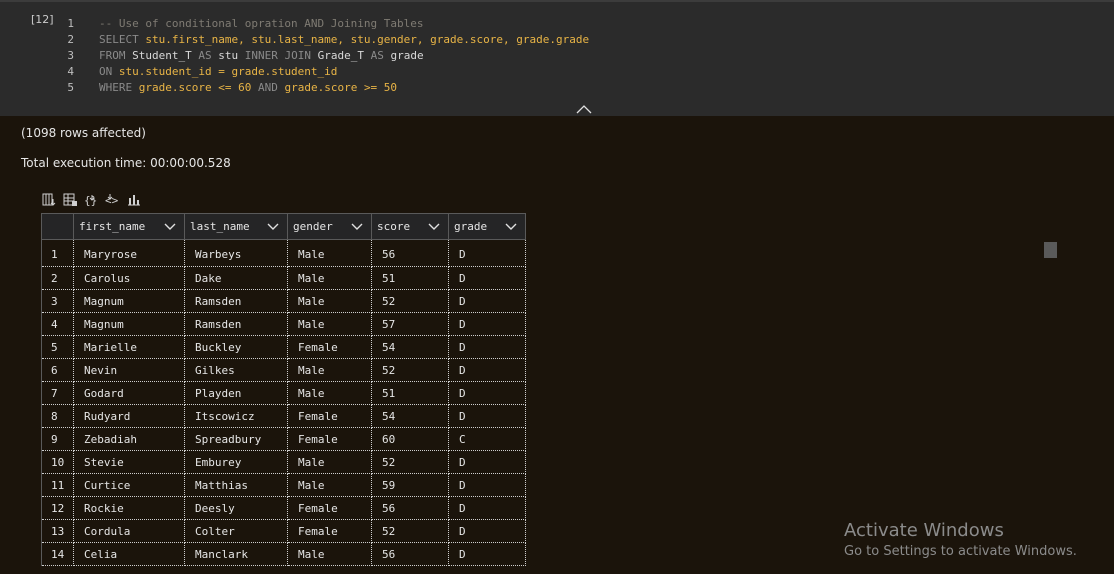 Image resolution: width=1114 pixels, height=574 pixels. Describe the element at coordinates (57, 508) in the screenshot. I see `row-number: 12` at that location.